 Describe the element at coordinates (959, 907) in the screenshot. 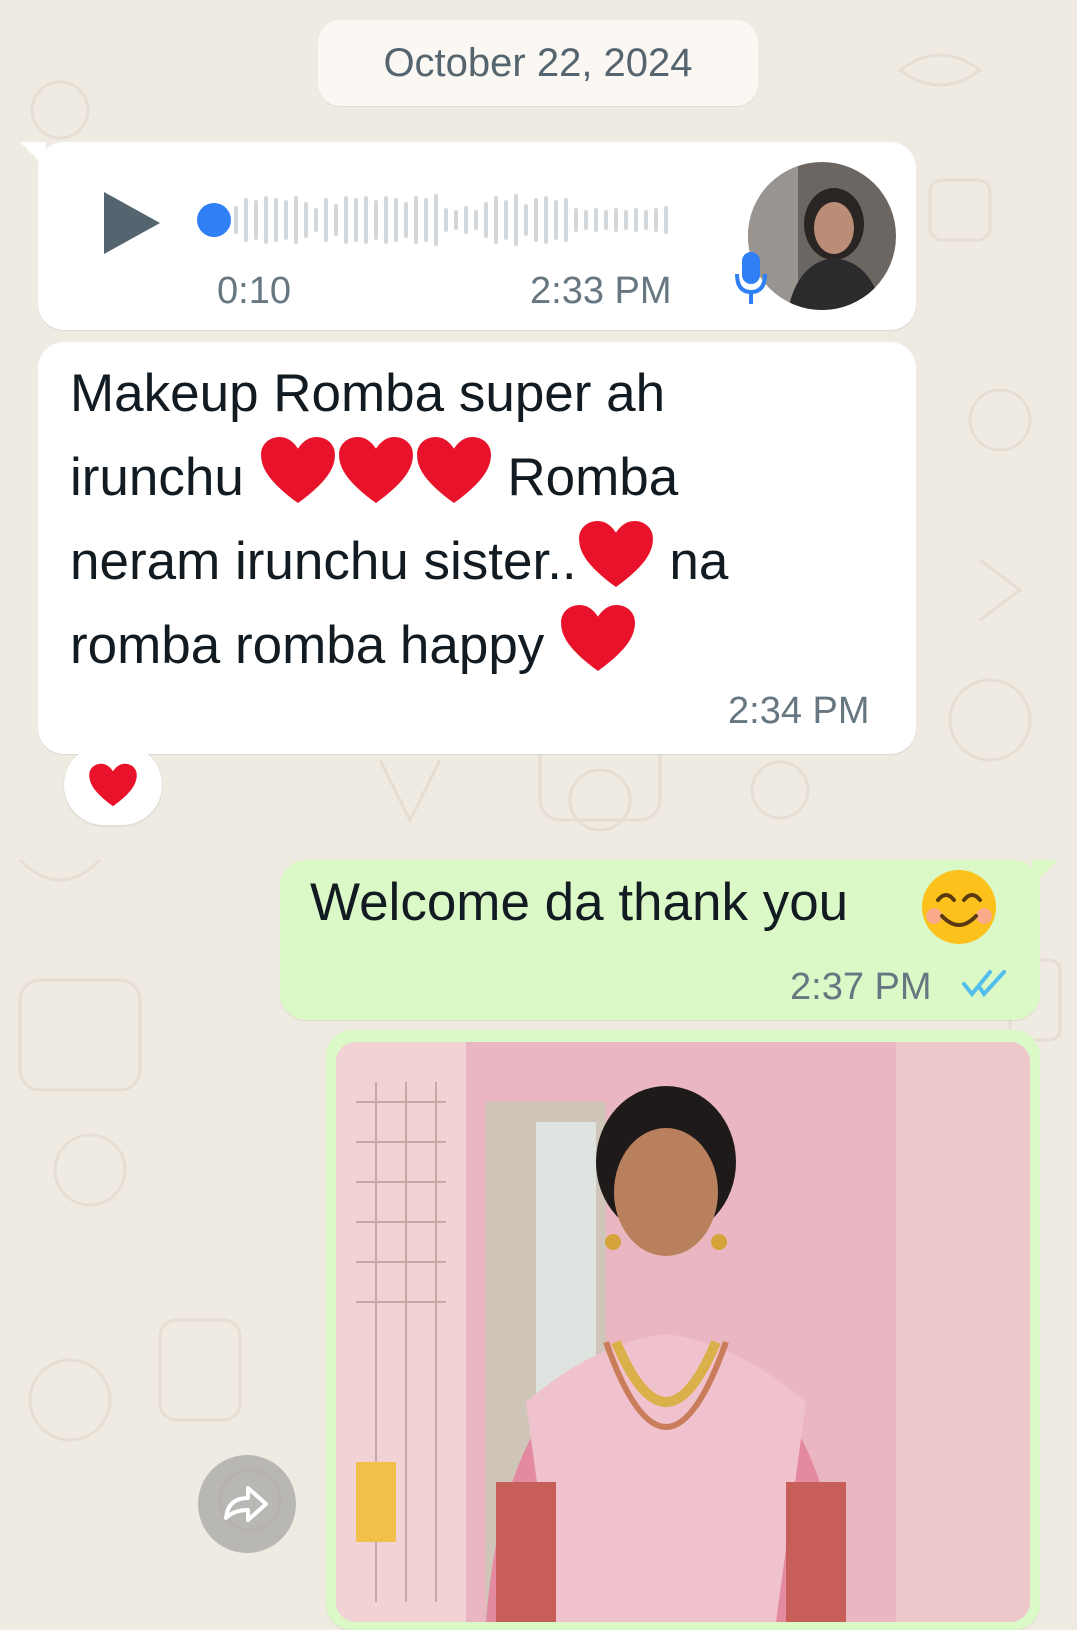

I see `smiling-face-emoji-icon` at that location.